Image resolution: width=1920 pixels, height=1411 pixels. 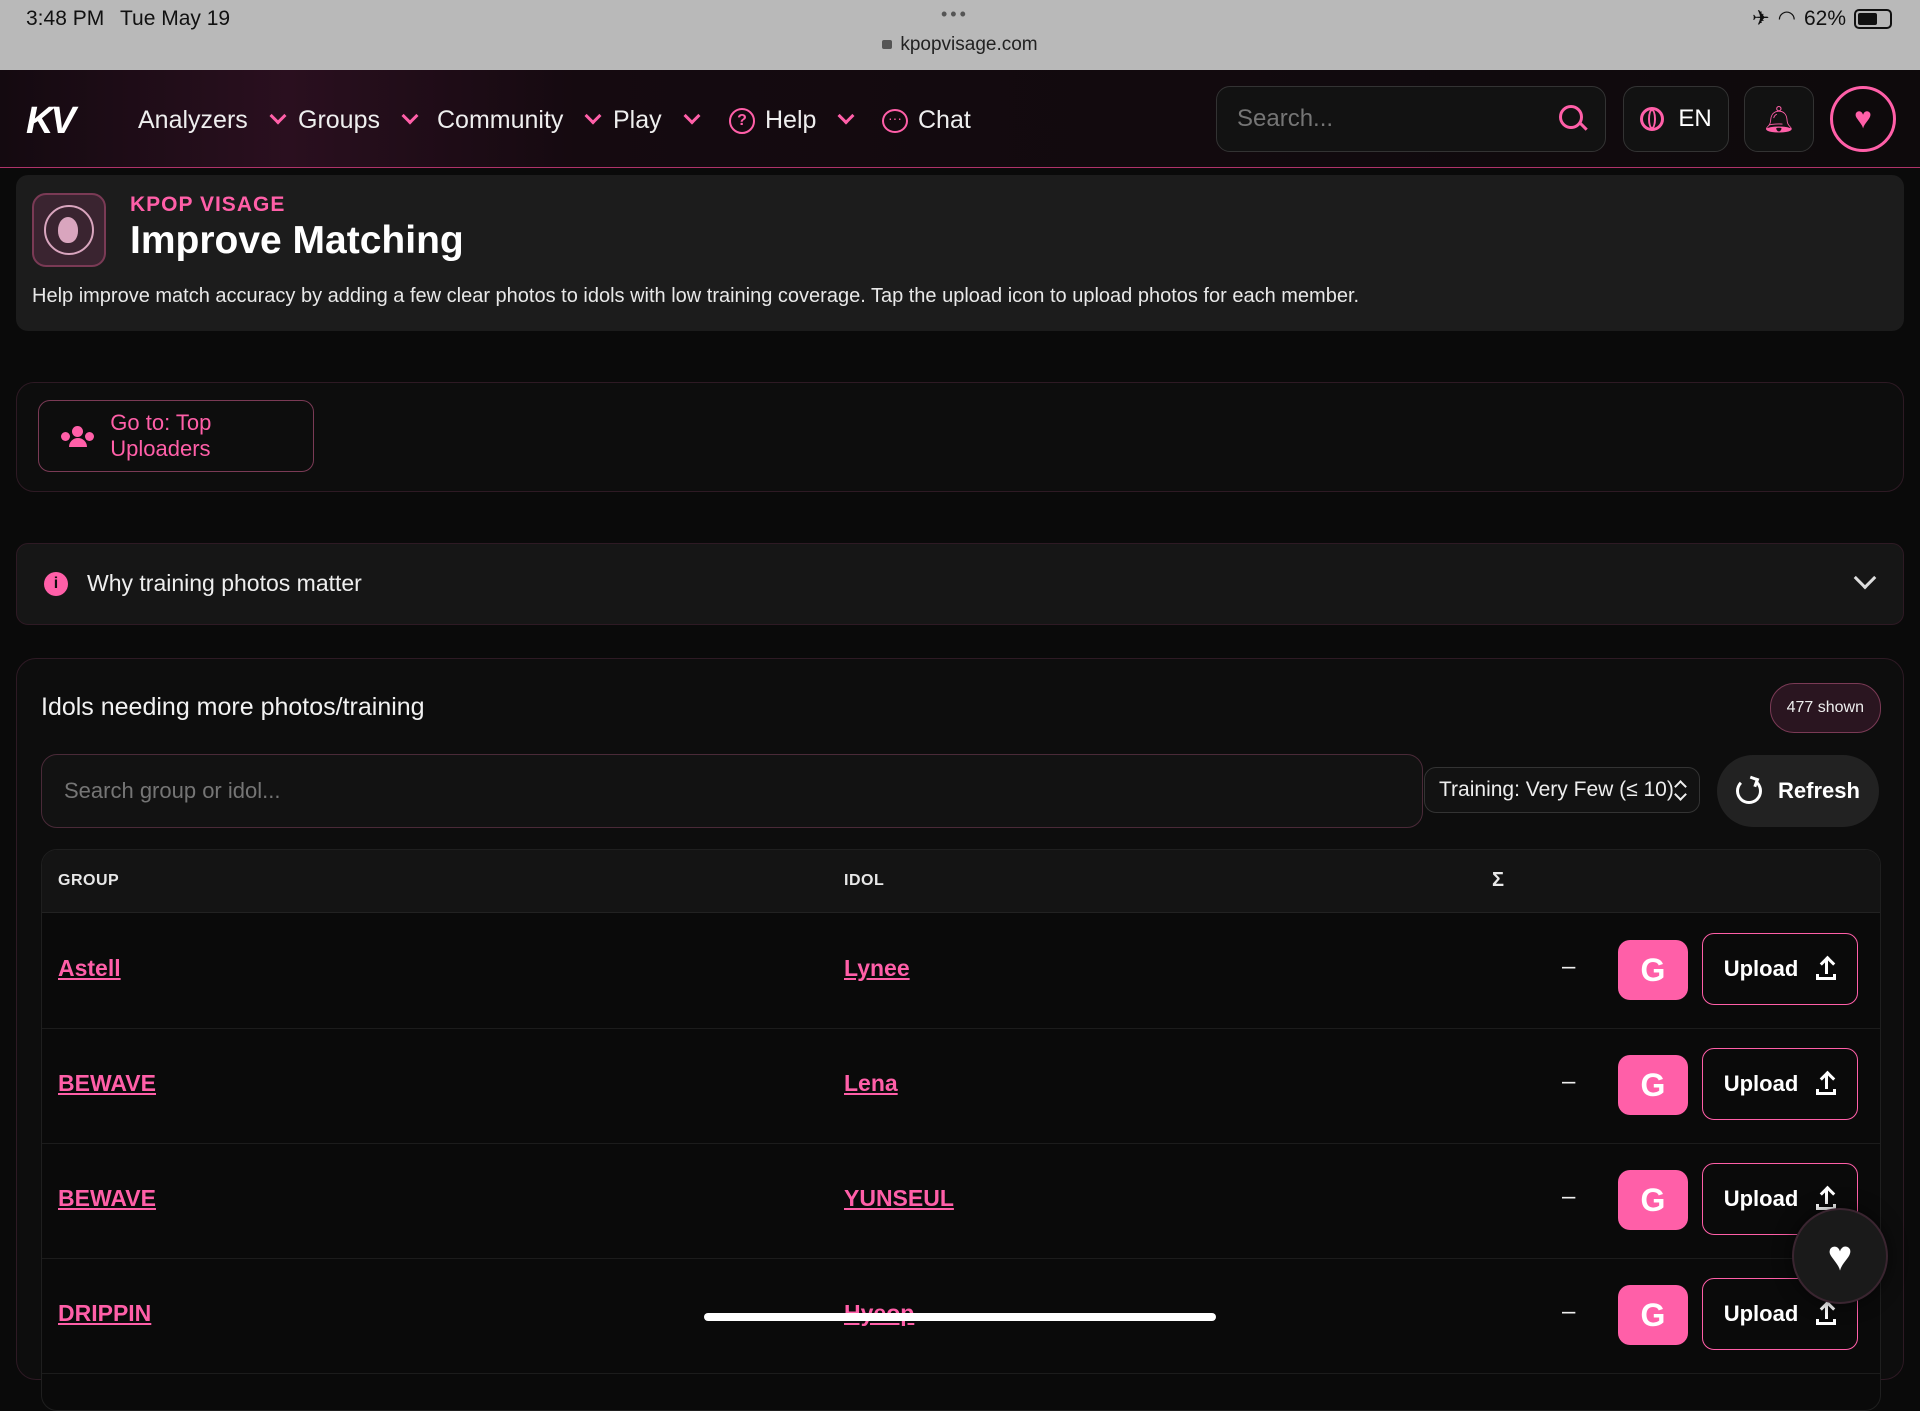 I want to click on why-training-accordion: i Why training photos matter, so click(x=960, y=584).